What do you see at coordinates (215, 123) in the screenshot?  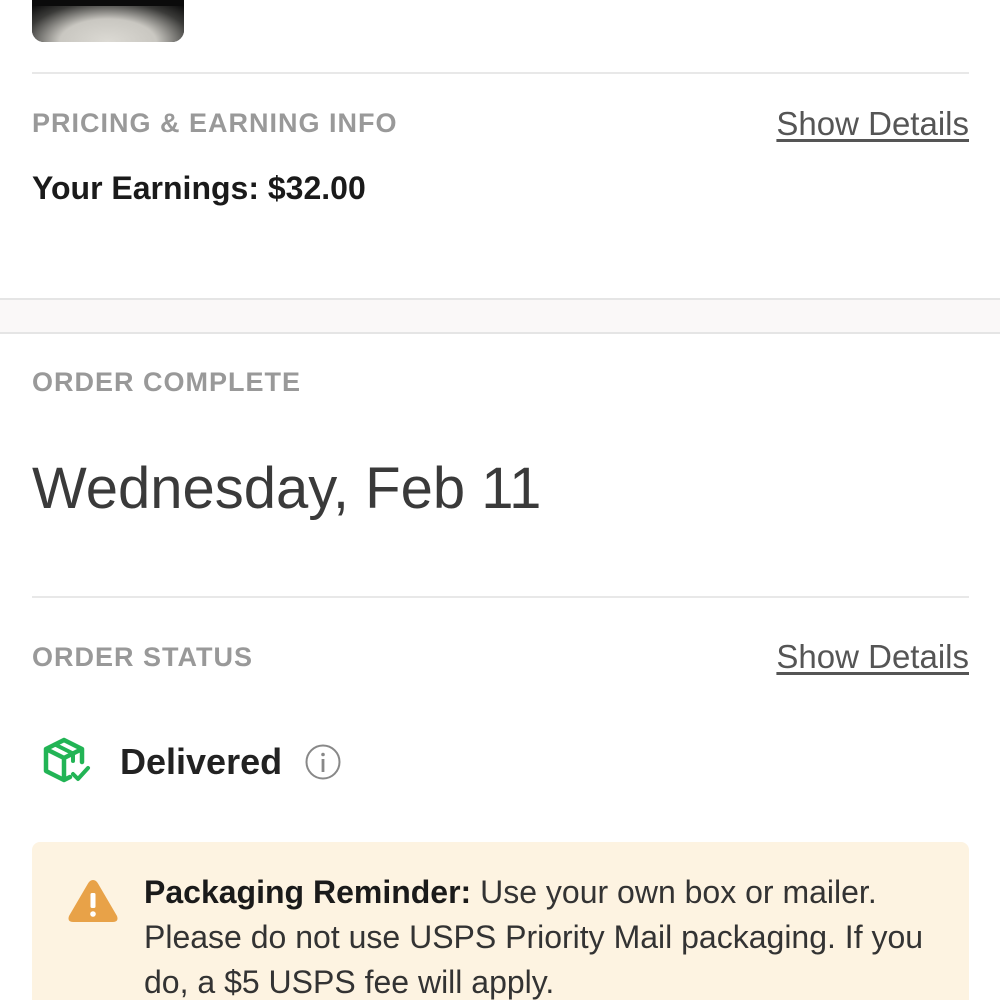 I see `pricing-section-label: PRICING & EARNING INFO` at bounding box center [215, 123].